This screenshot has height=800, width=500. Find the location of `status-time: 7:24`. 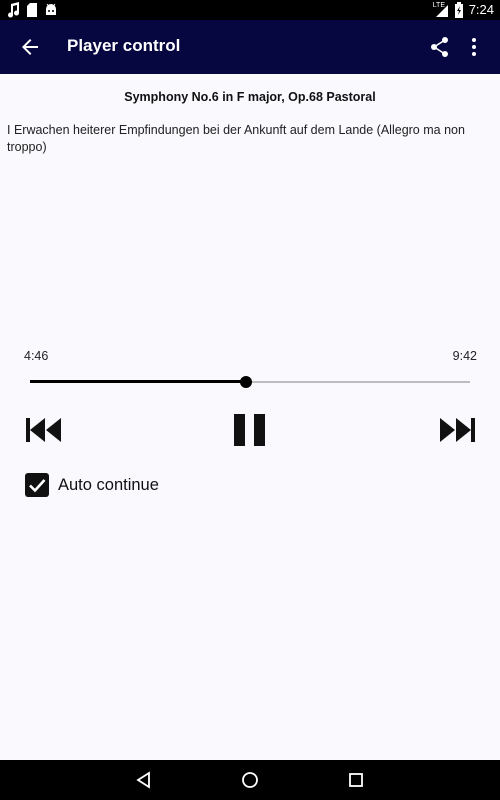

status-time: 7:24 is located at coordinates (481, 9).